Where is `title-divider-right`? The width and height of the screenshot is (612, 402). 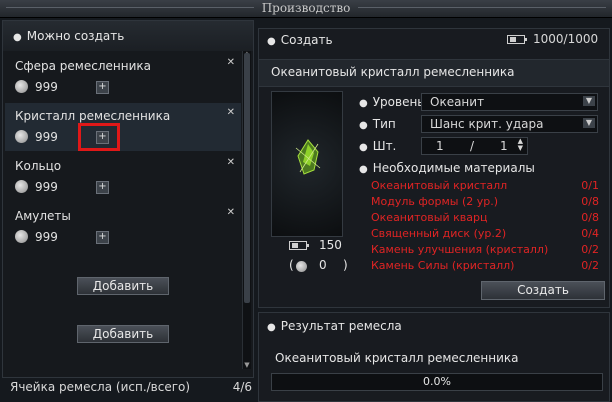
title-divider-right is located at coordinates (482, 7).